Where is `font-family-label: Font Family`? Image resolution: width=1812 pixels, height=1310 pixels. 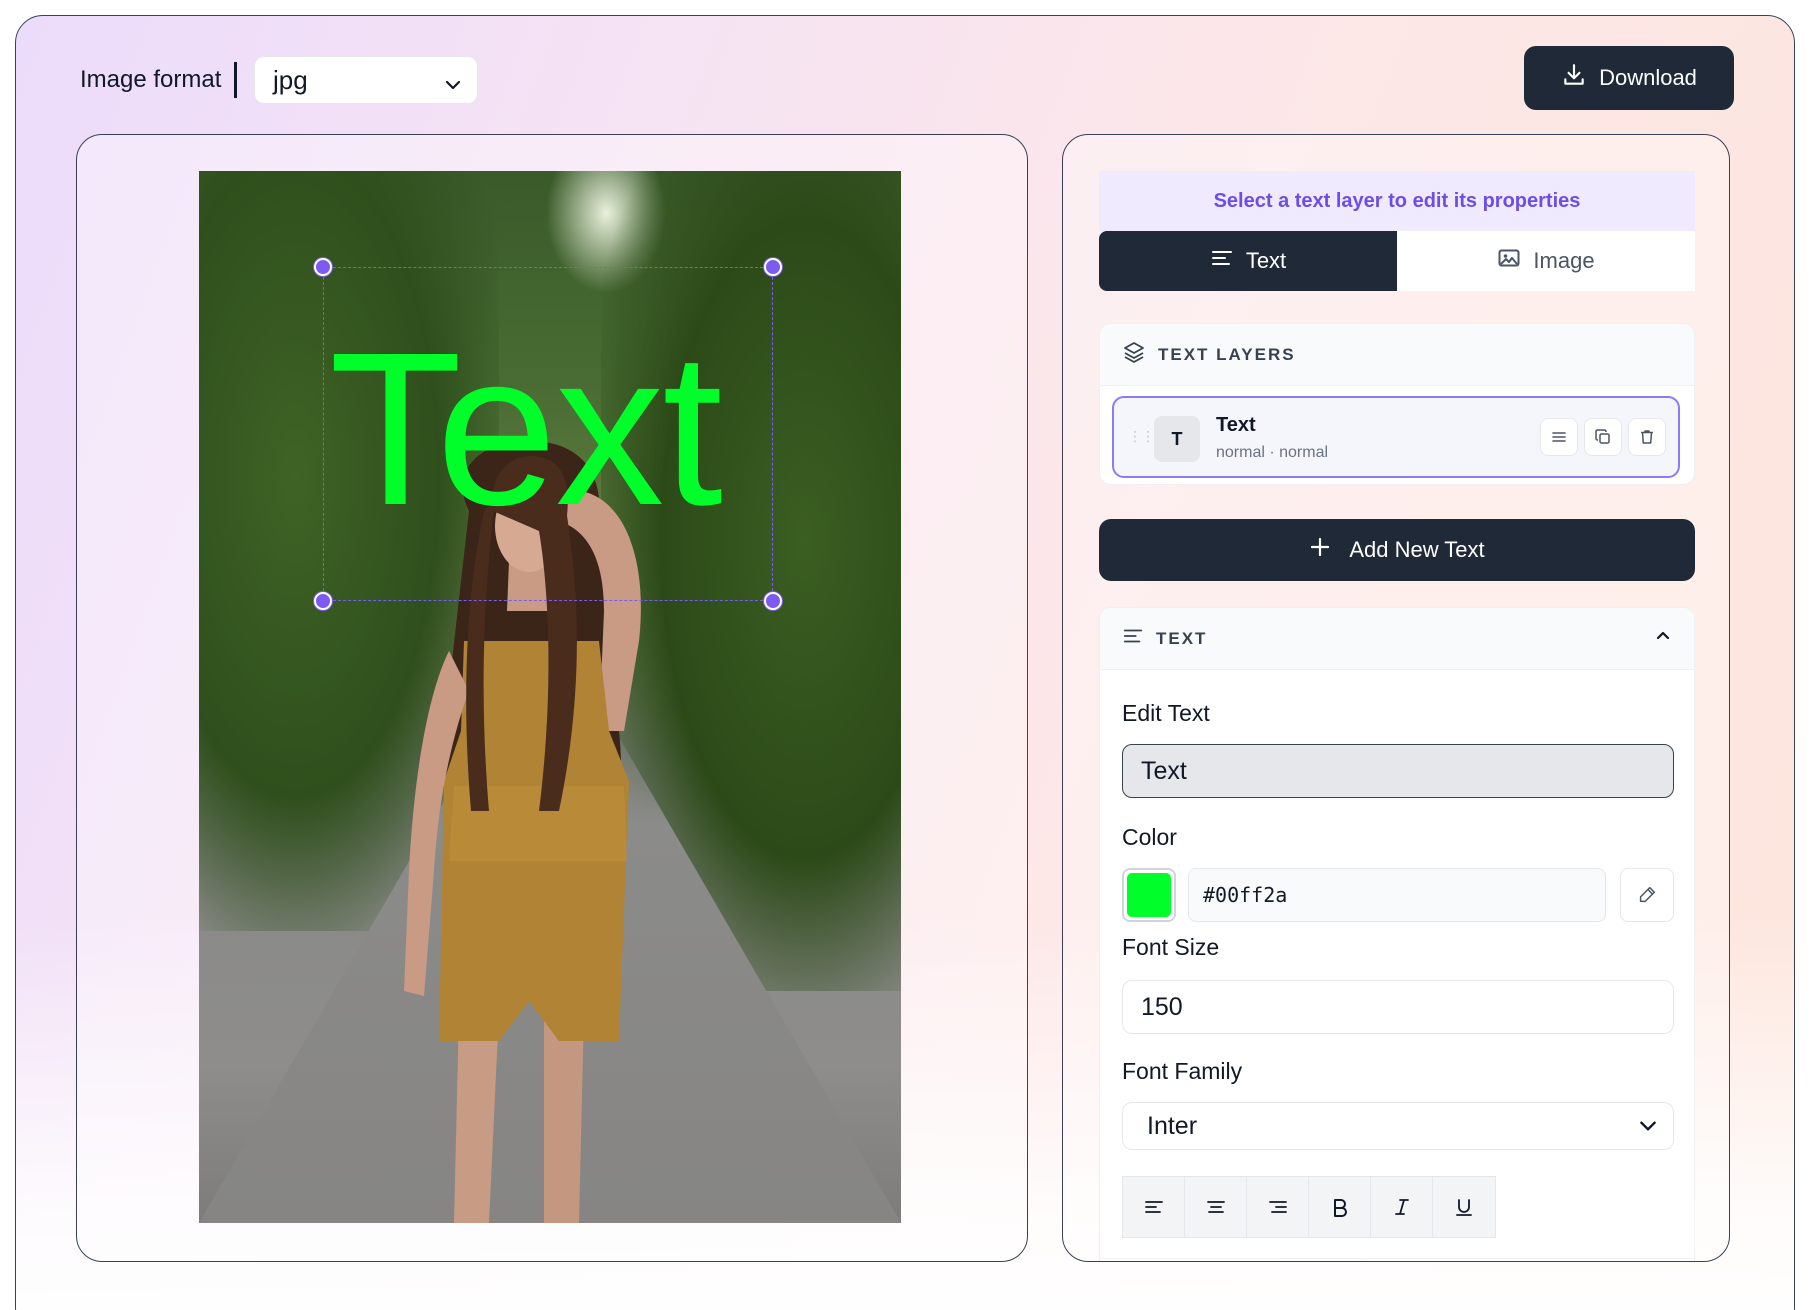 font-family-label: Font Family is located at coordinates (1182, 1071).